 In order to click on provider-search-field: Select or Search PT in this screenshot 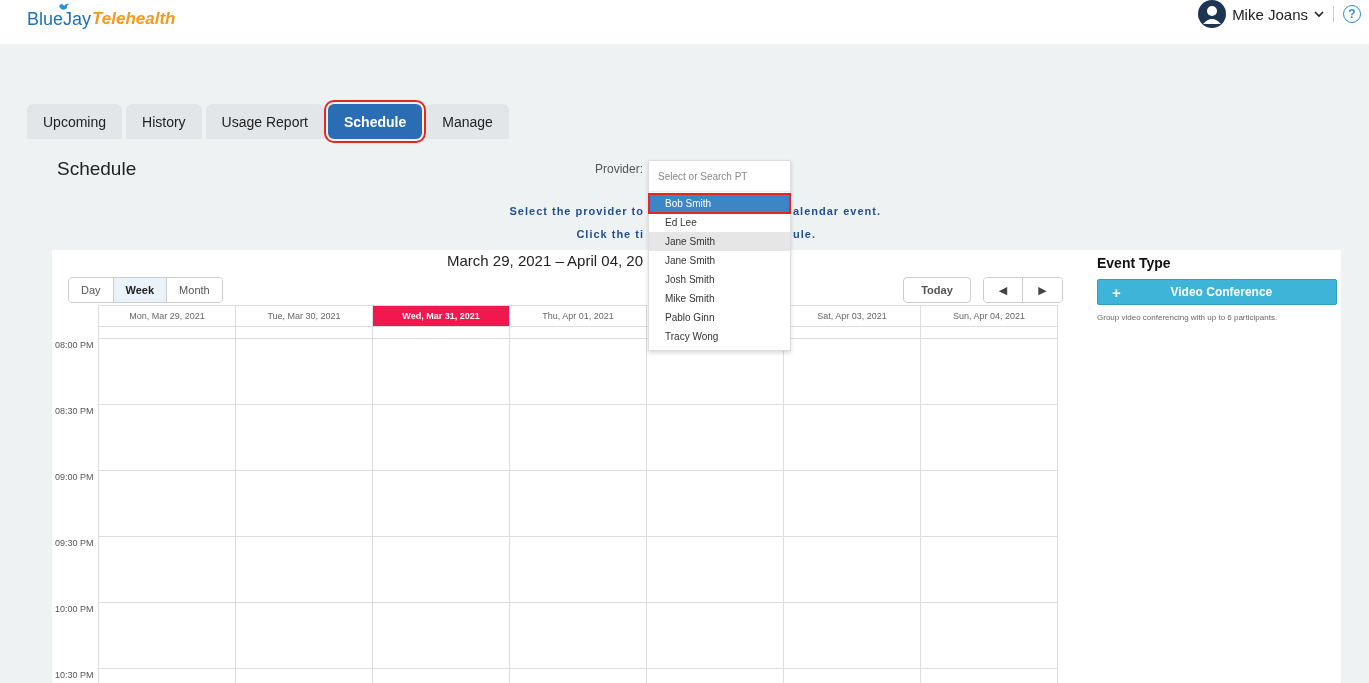, I will do `click(719, 176)`.